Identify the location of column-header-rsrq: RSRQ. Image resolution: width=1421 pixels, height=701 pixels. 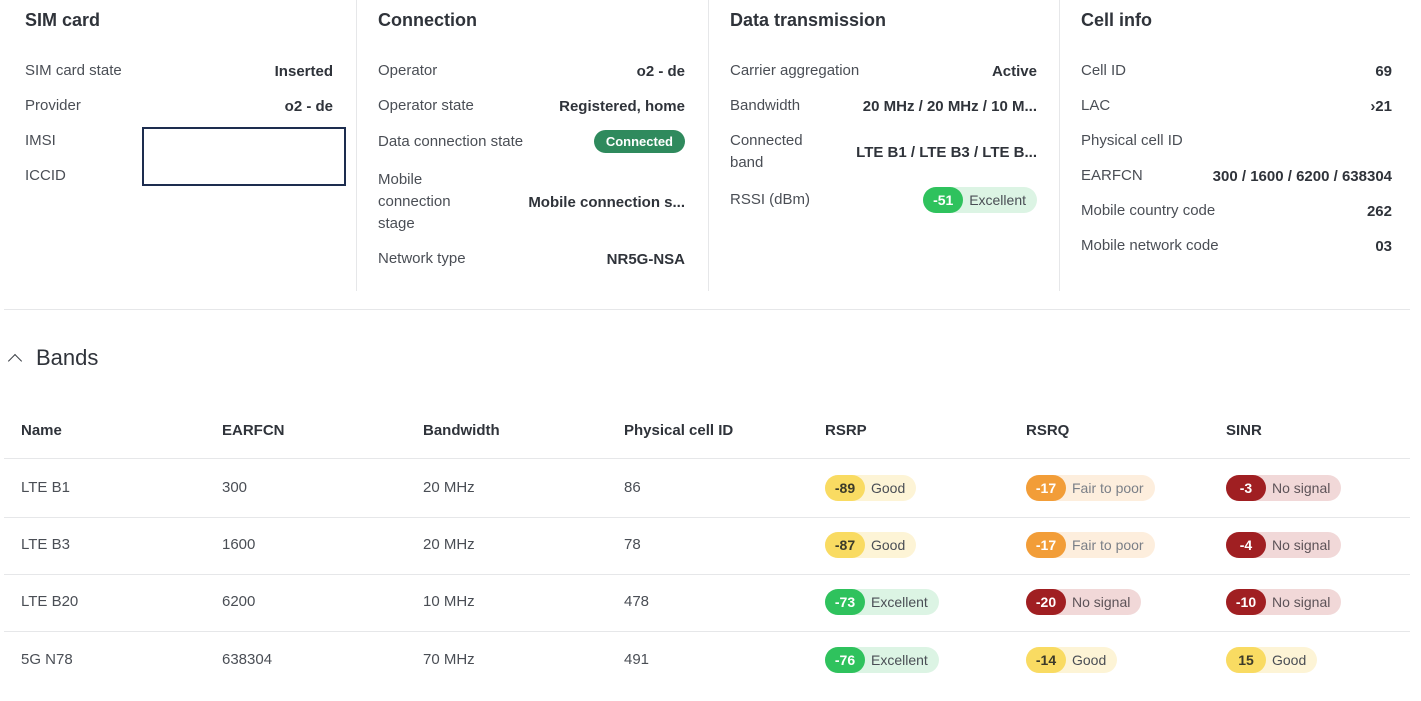
(1047, 430).